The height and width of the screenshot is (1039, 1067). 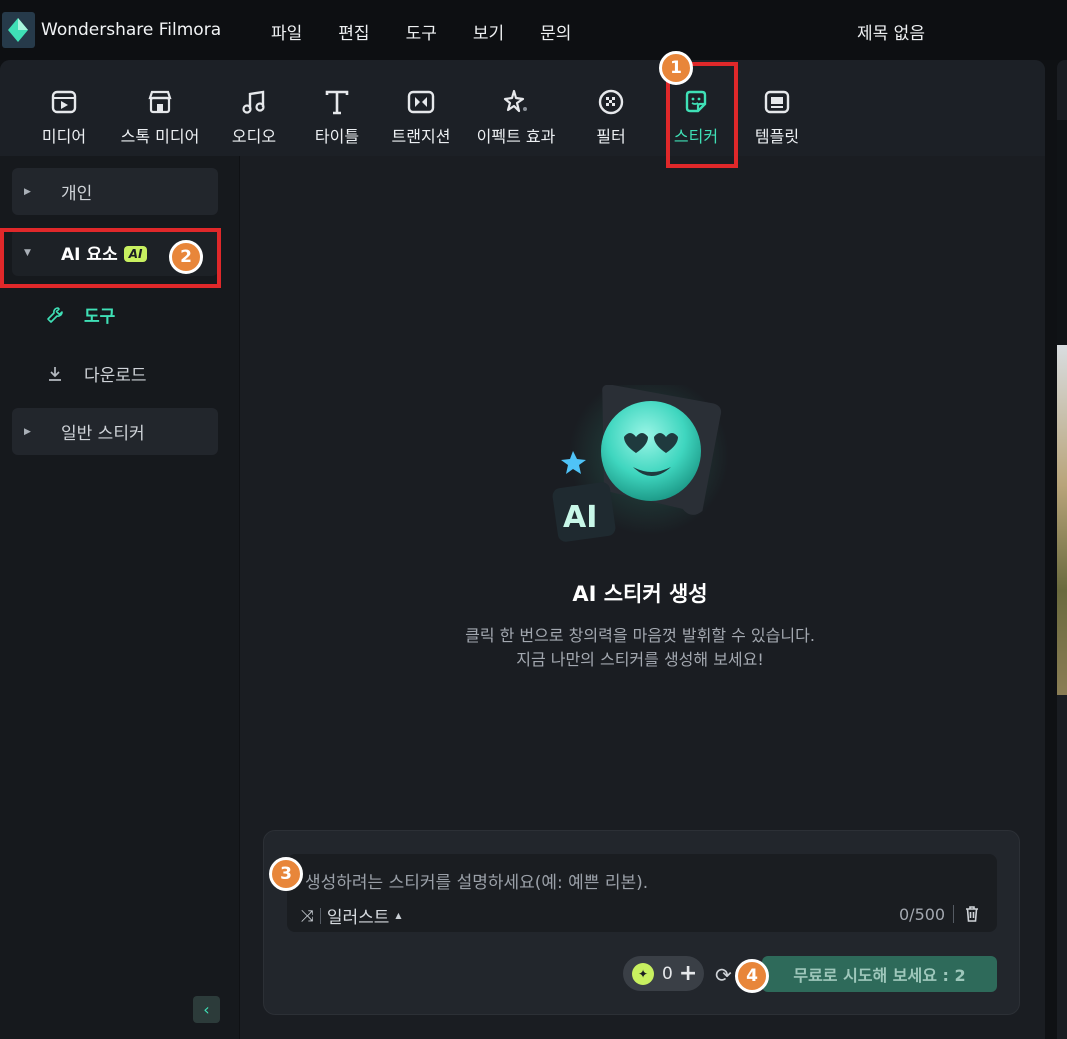 What do you see at coordinates (922, 914) in the screenshot?
I see `char-counter: 0/500` at bounding box center [922, 914].